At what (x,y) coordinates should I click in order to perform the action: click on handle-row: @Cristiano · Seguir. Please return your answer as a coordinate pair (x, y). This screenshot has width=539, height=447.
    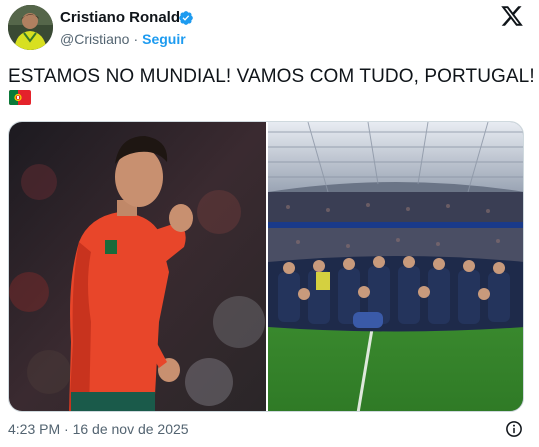
    Looking at the image, I should click on (123, 39).